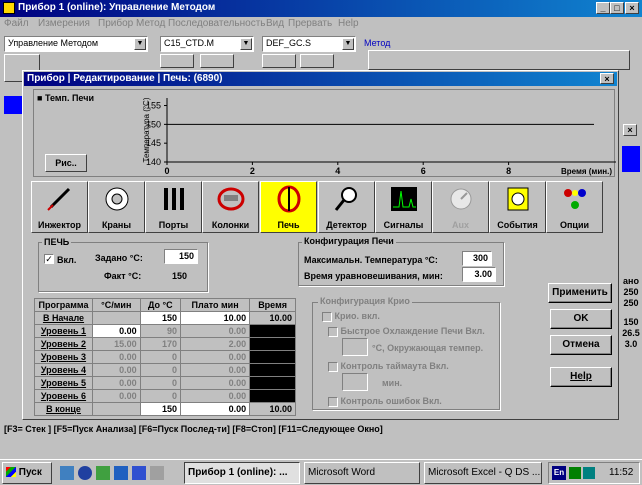 This screenshot has height=485, width=642. Describe the element at coordinates (479, 274) in the screenshot. I see `equil-input: 3.00` at that location.